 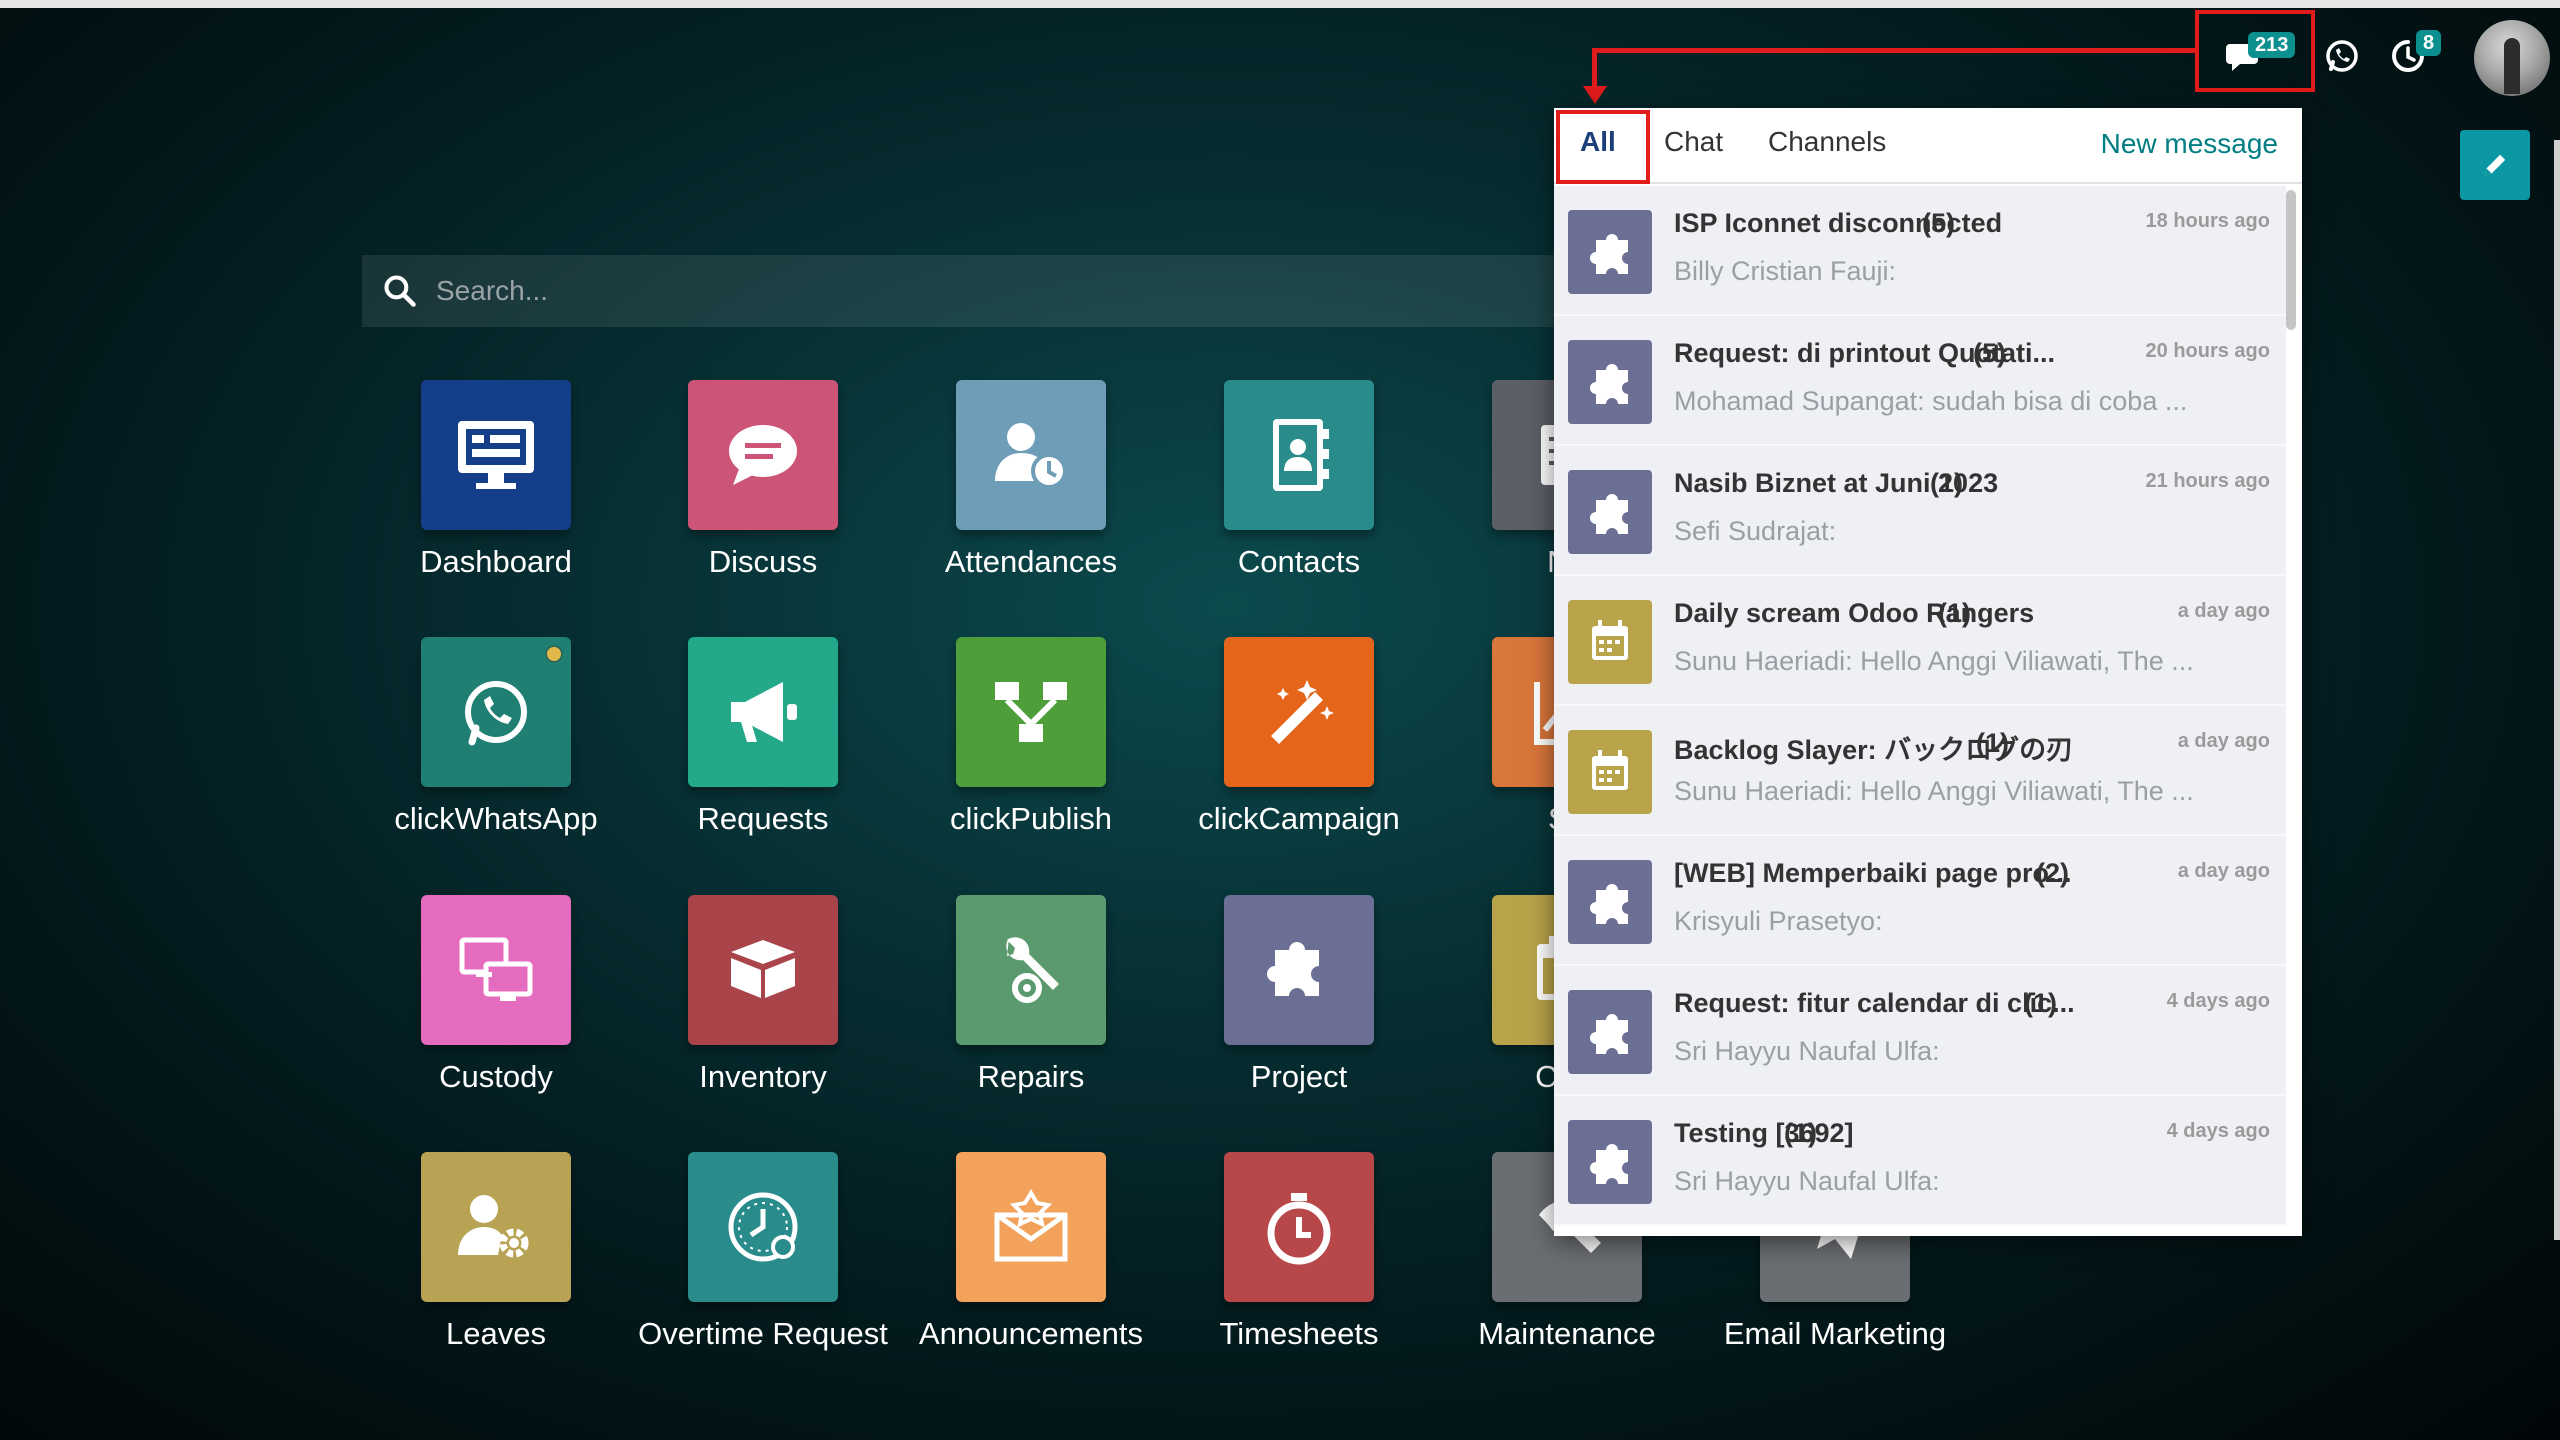 What do you see at coordinates (1778, 921) in the screenshot?
I see `conversation-preview: Krisyuli Prasetyo:` at bounding box center [1778, 921].